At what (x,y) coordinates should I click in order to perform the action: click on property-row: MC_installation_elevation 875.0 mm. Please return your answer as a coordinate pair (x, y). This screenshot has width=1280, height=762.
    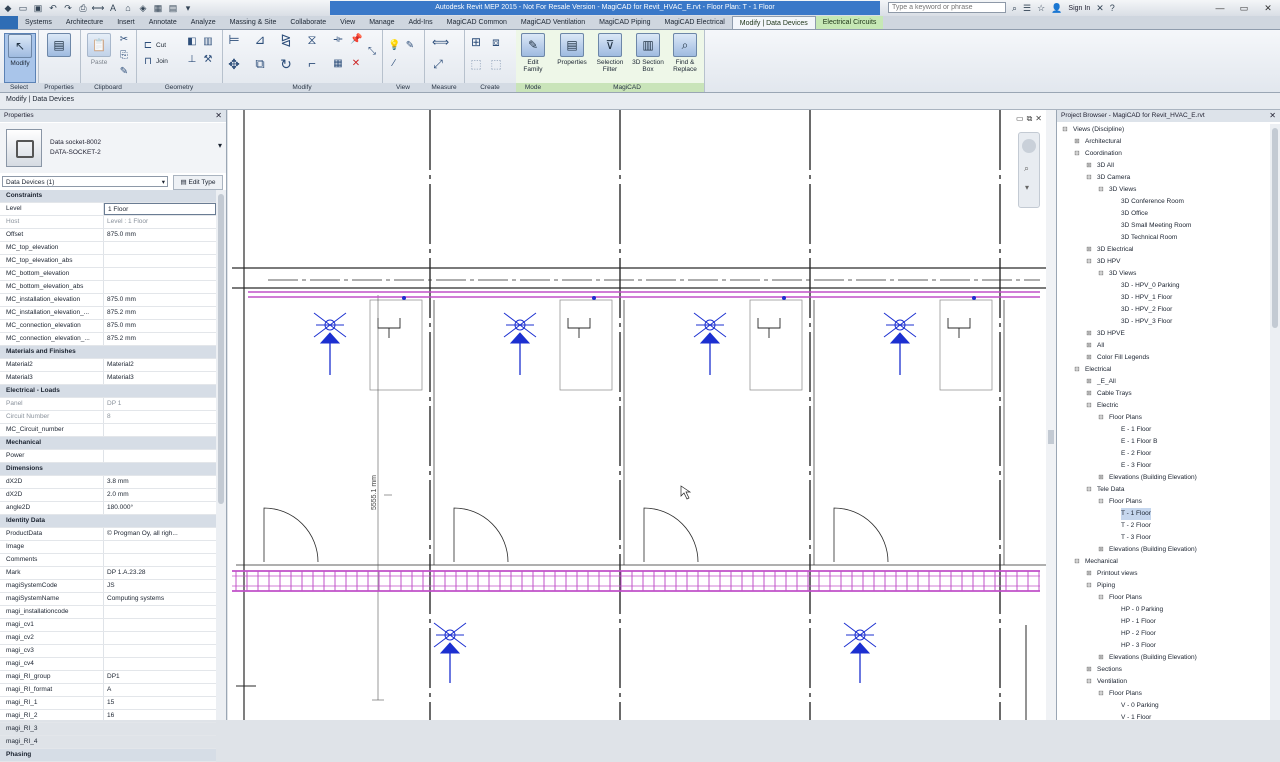
    Looking at the image, I should click on (108, 300).